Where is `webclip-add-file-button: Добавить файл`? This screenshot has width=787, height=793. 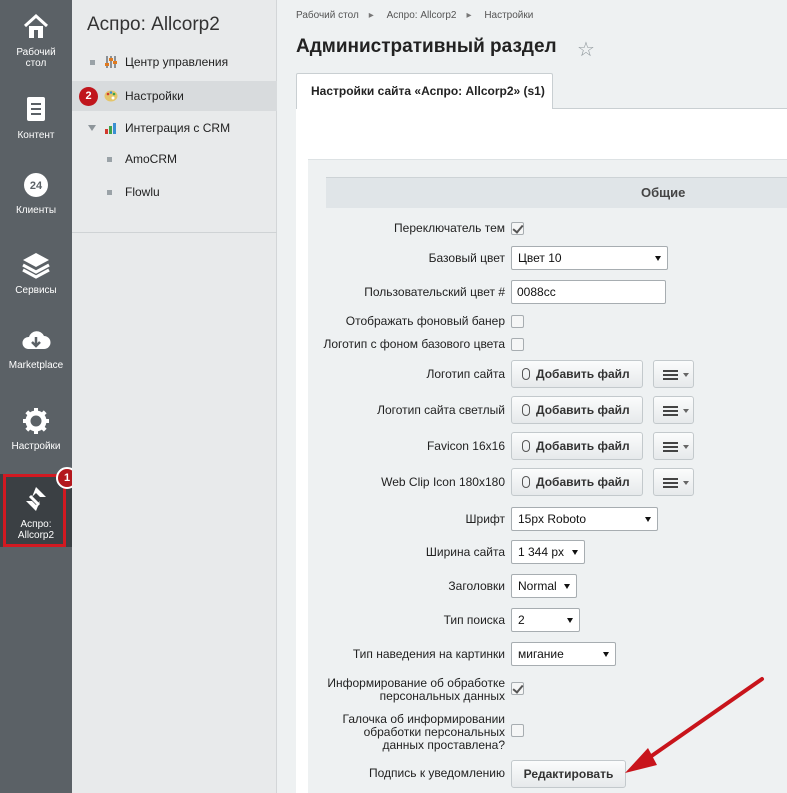
webclip-add-file-button: Добавить файл is located at coordinates (577, 482).